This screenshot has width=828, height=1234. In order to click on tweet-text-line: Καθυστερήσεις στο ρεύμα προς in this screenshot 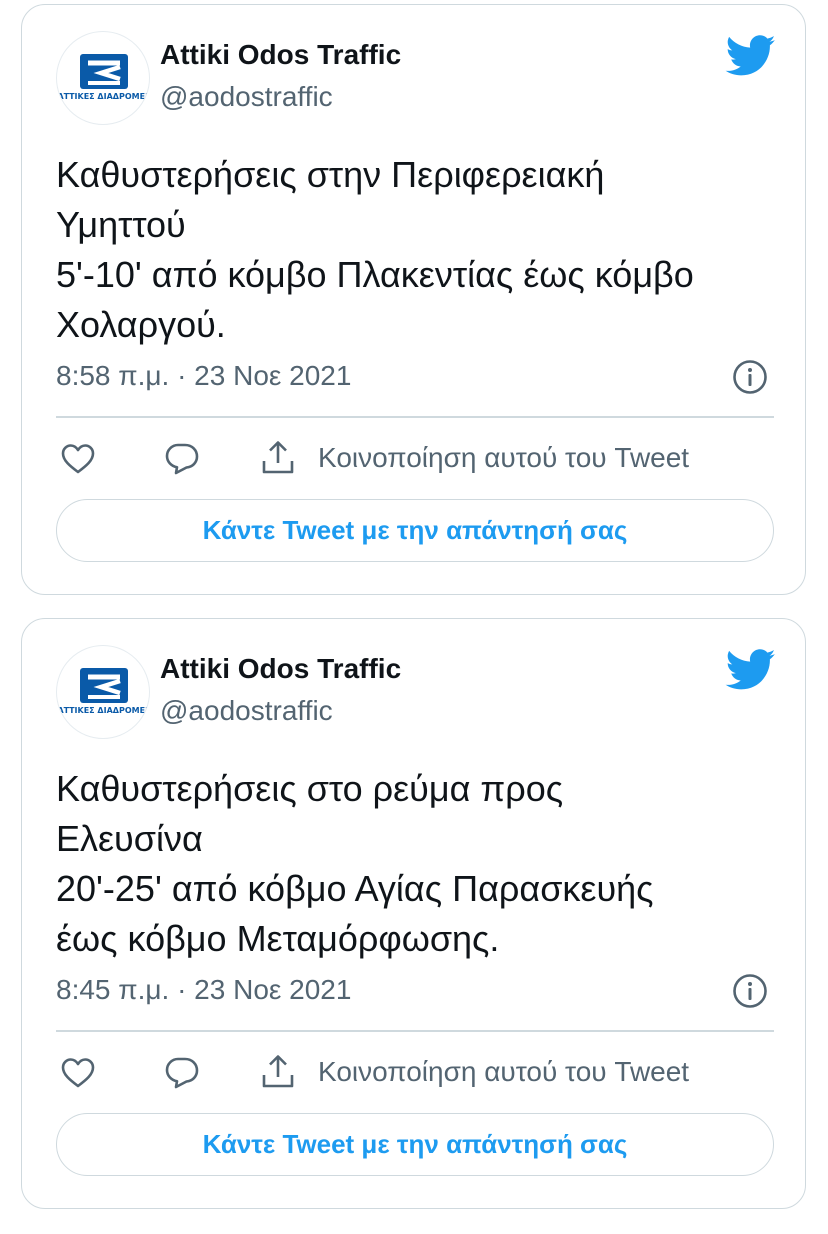, I will do `click(310, 788)`.